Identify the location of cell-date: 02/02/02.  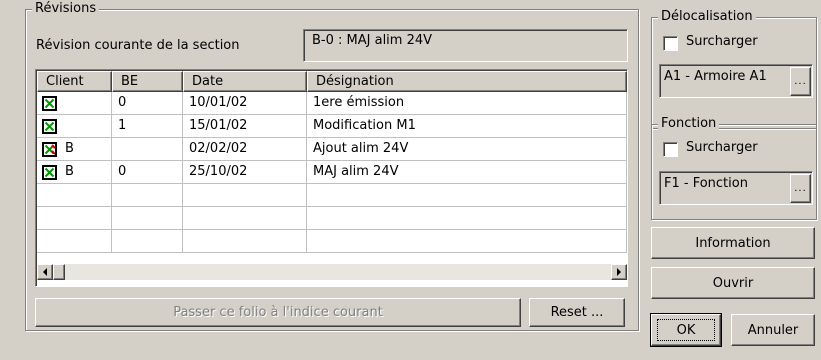
(245, 149).